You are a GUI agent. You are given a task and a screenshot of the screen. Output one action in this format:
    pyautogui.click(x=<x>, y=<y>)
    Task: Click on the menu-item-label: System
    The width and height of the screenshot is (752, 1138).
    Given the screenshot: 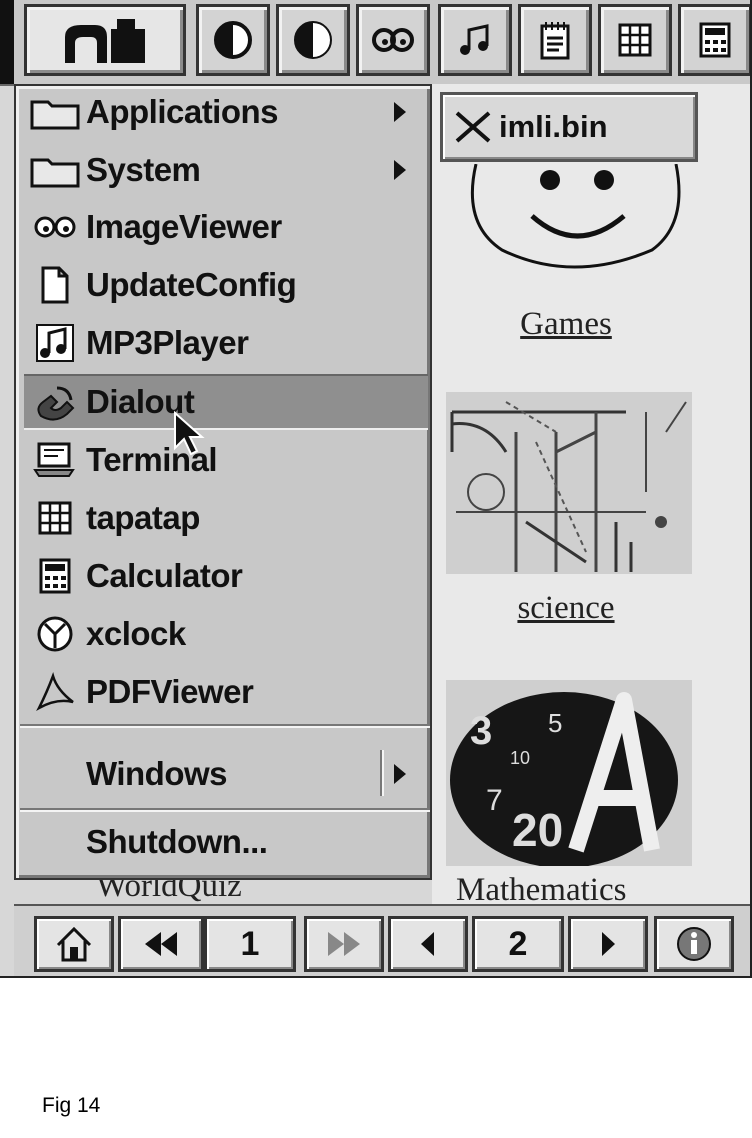 What is the action you would take?
    pyautogui.click(x=143, y=169)
    